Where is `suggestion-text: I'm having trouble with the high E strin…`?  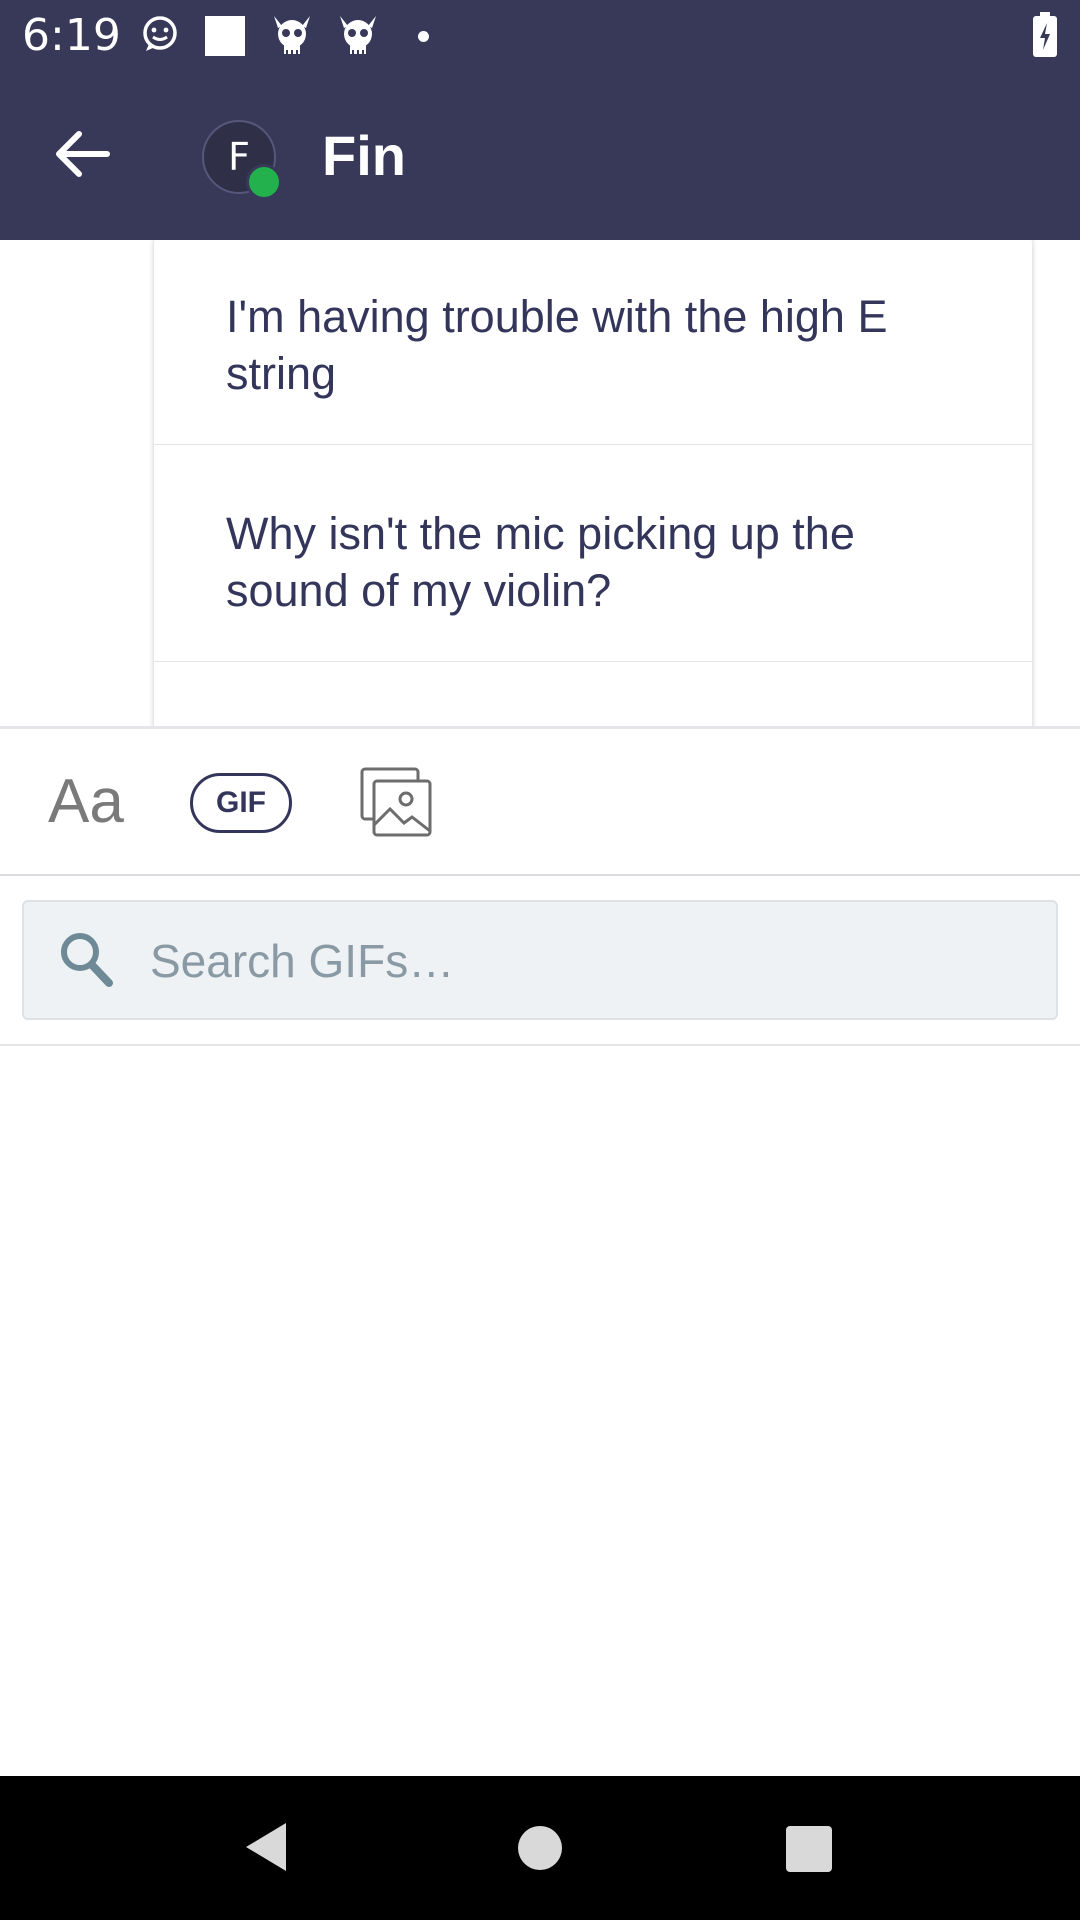
suggestion-text: I'm having trouble with the high E strin… is located at coordinates (557, 345).